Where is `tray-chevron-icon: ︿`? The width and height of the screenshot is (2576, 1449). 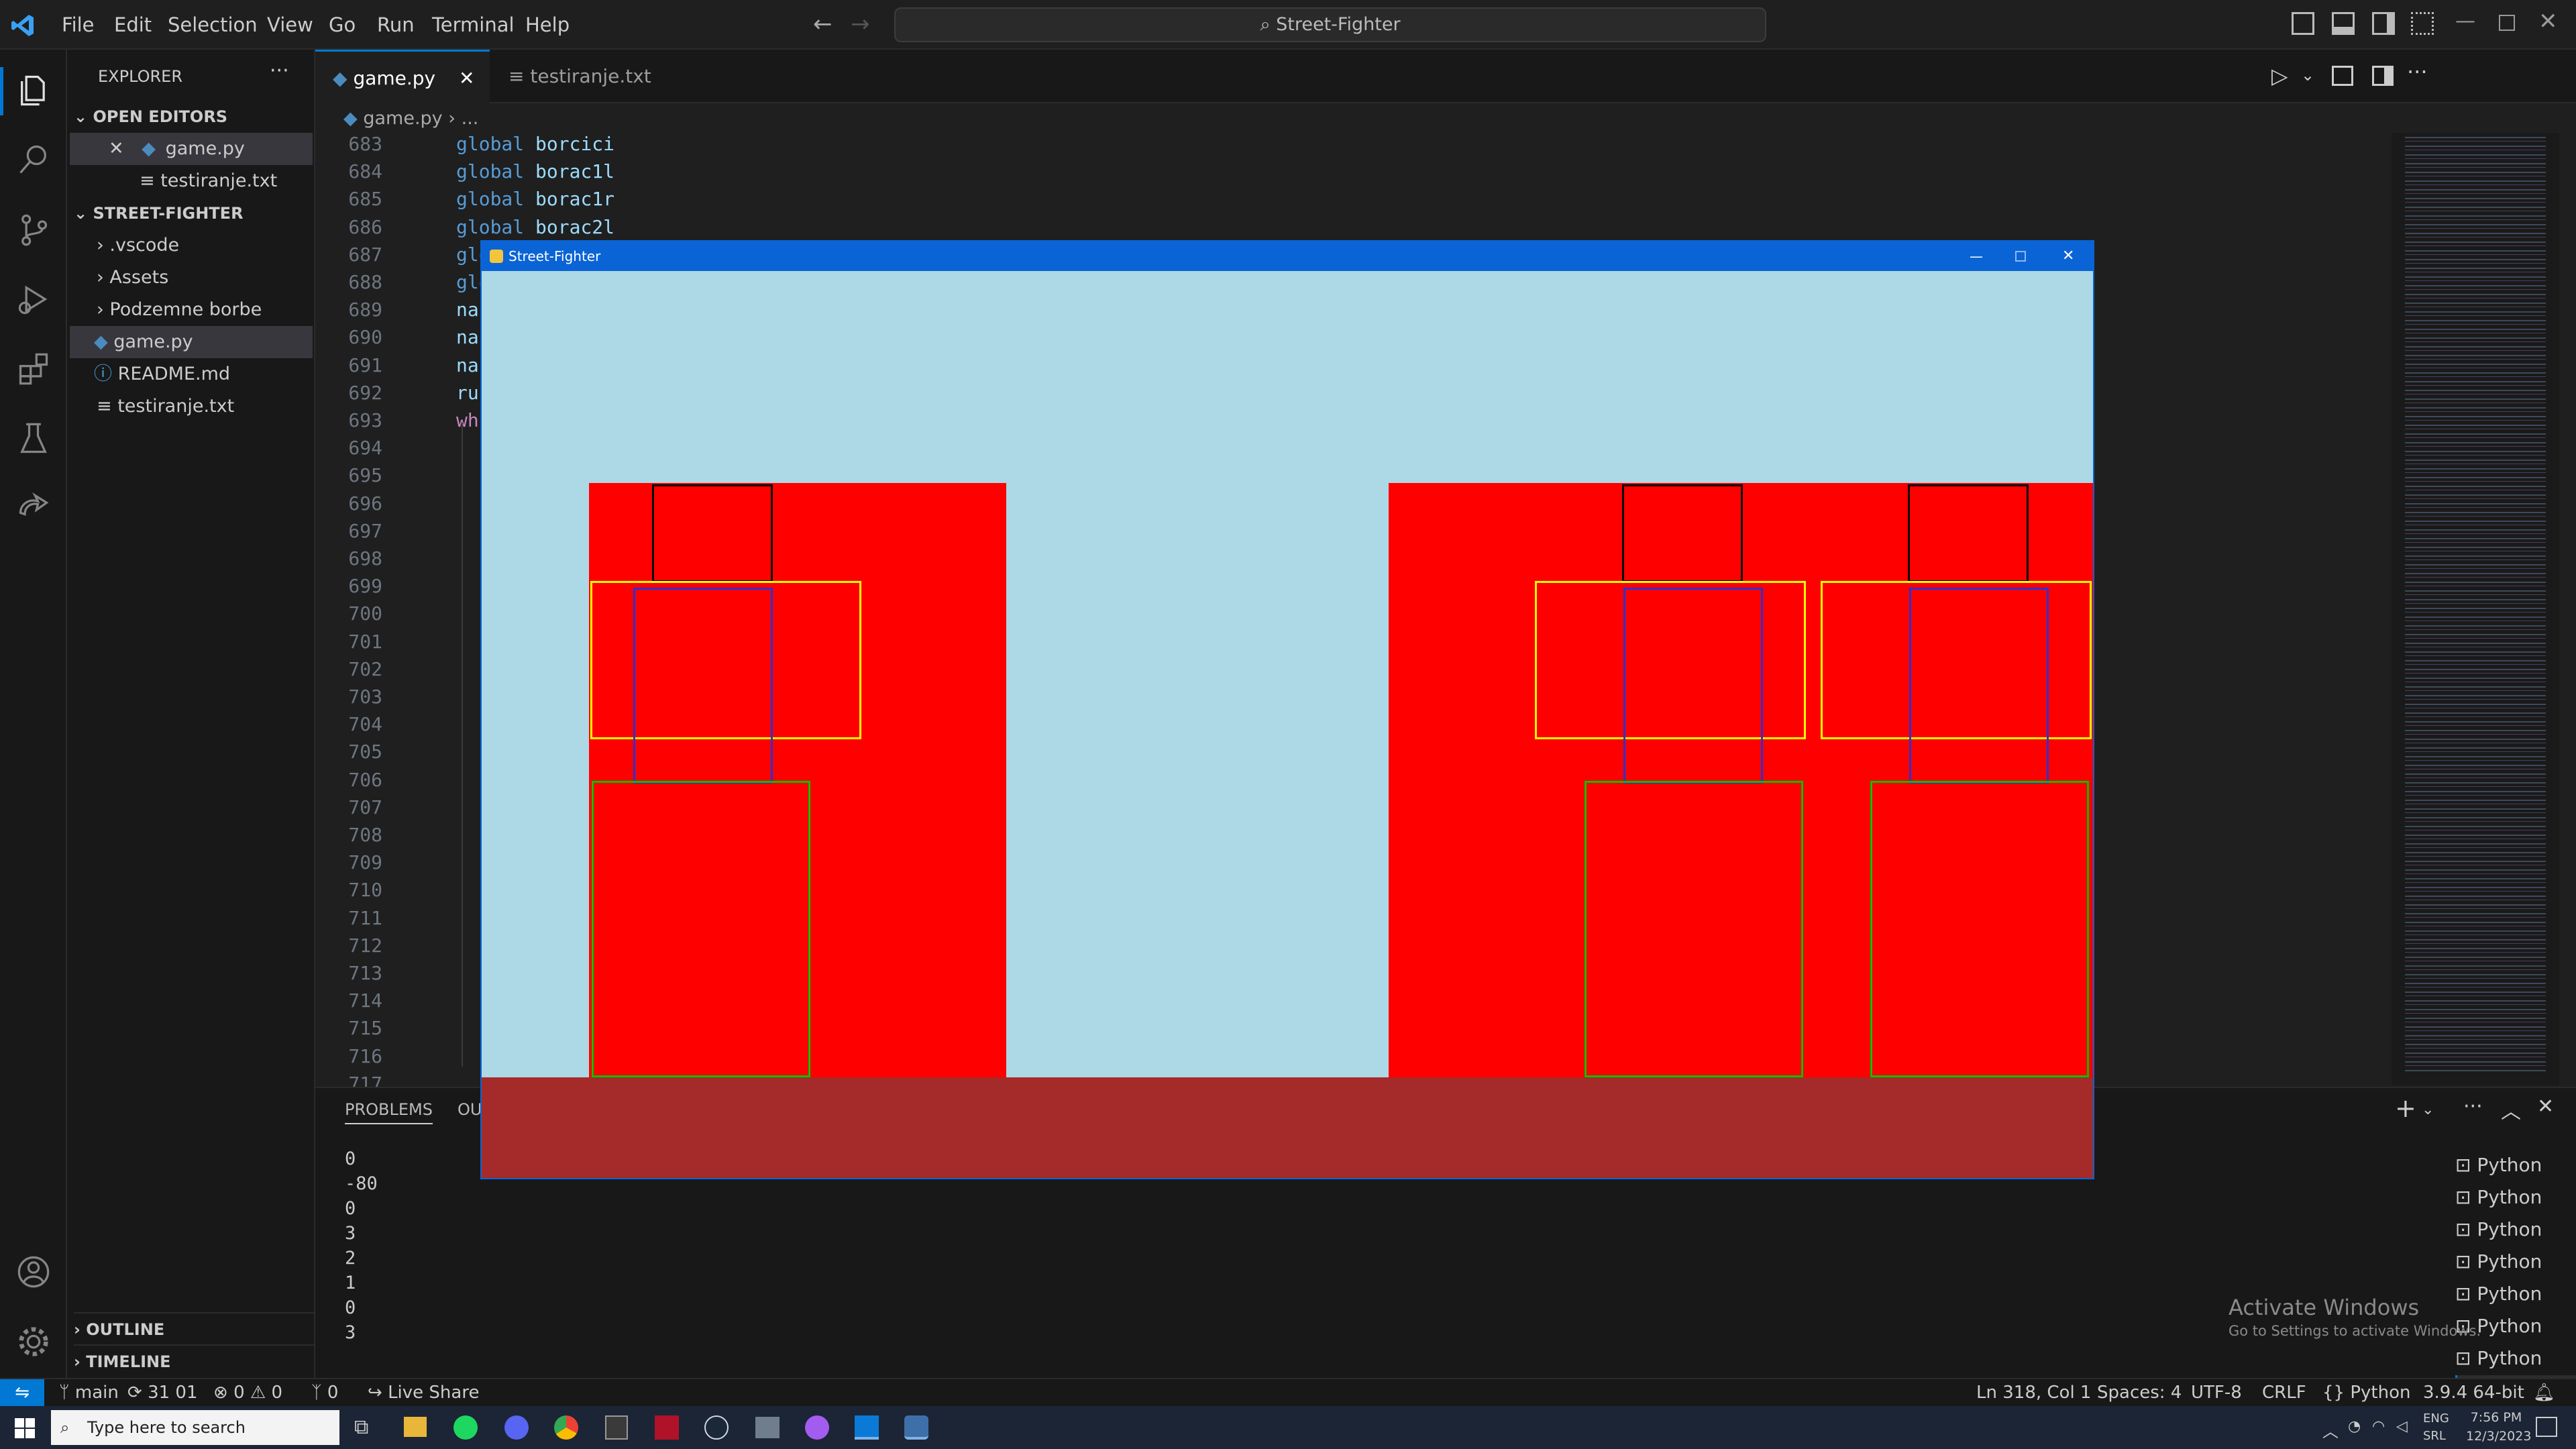 tray-chevron-icon: ︿ is located at coordinates (2330, 1430).